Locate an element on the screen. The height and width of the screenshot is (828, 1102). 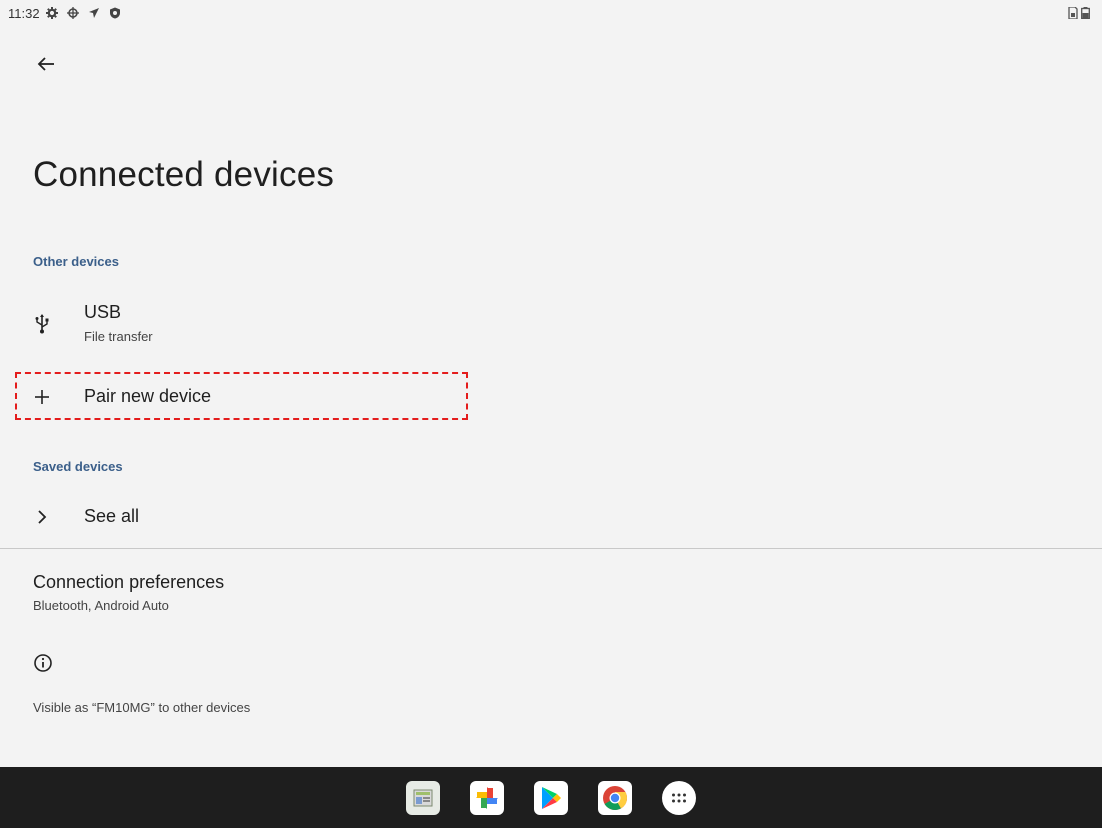
status-icons is located at coordinates (83, 13).